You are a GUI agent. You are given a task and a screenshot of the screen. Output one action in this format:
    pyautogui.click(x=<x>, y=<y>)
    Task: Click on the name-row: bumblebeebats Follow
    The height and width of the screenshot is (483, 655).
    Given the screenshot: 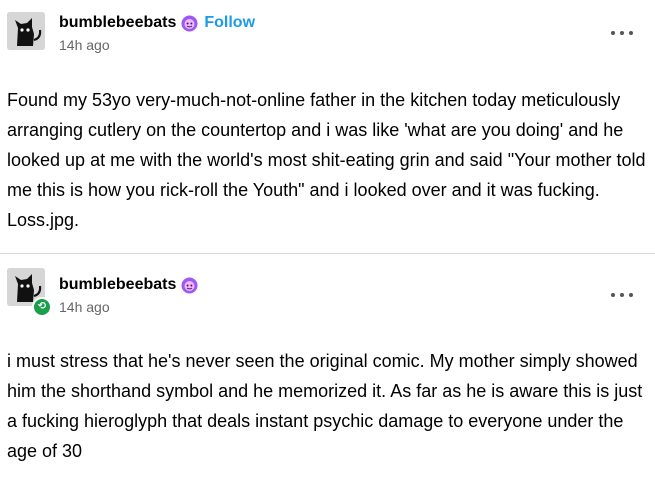 What is the action you would take?
    pyautogui.click(x=157, y=23)
    